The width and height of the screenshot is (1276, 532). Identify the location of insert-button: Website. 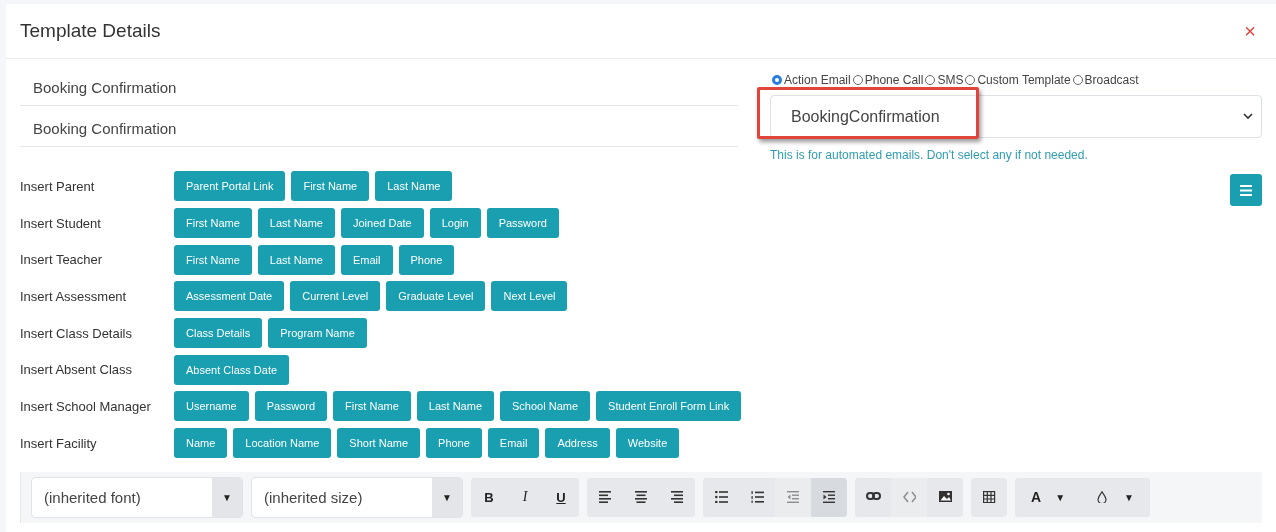
(647, 443).